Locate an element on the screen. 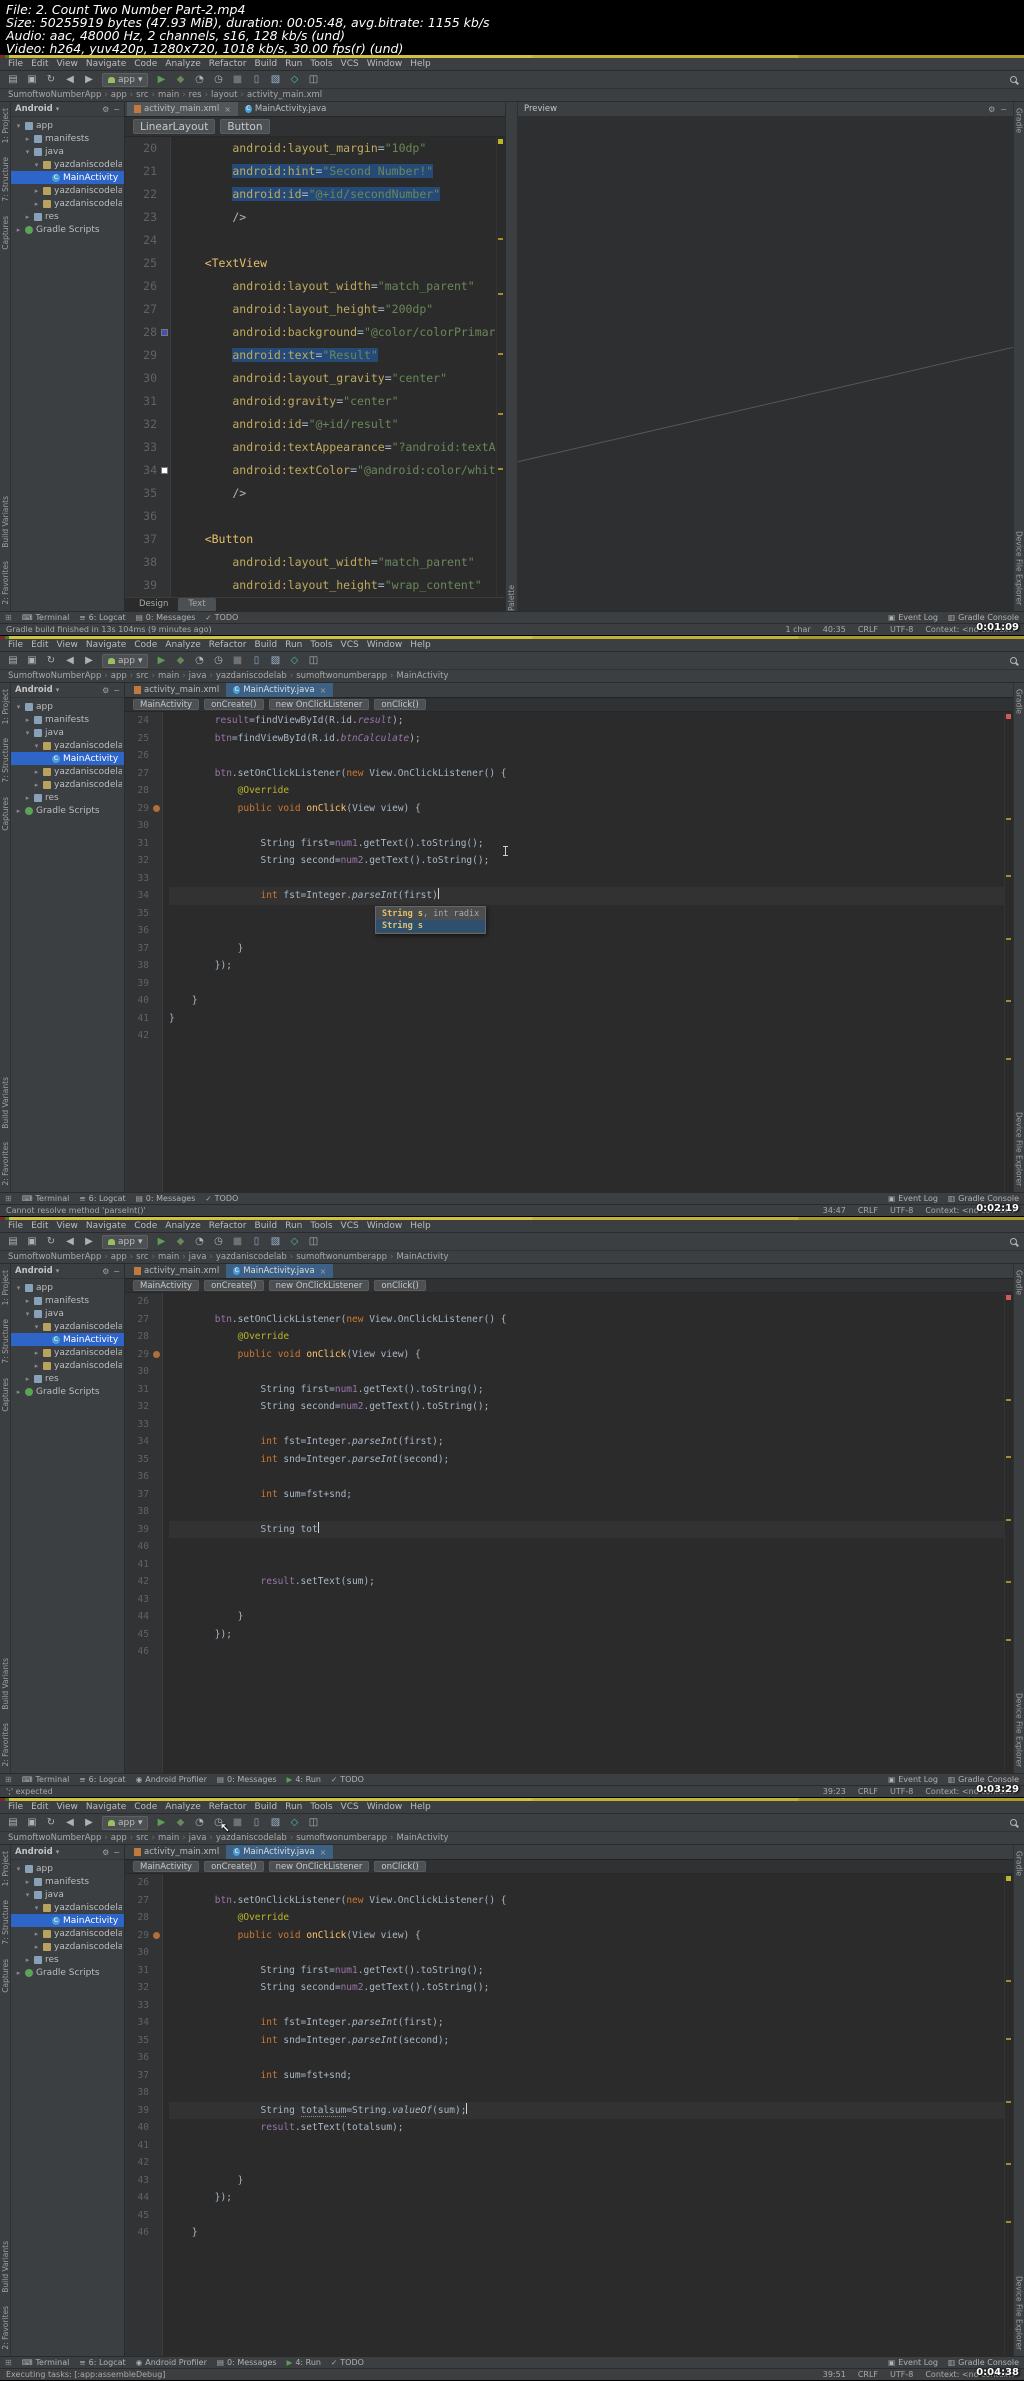 The image size is (1024, 2381). gear-icon: ⚙ is located at coordinates (991, 109).